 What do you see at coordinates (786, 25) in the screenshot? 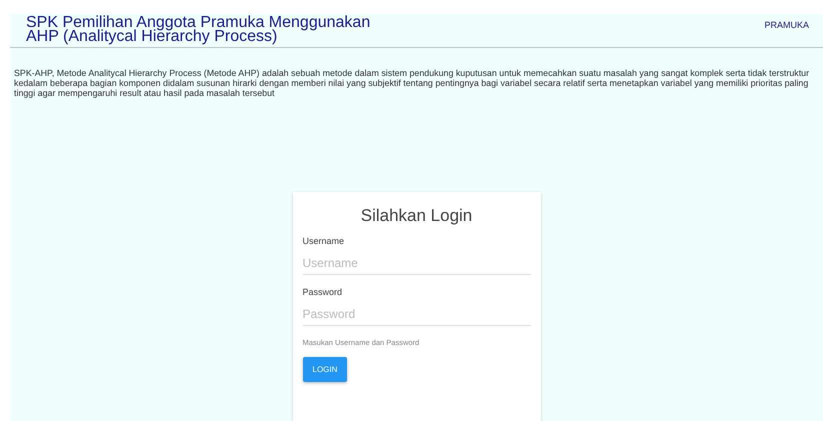
I see `nav-link: PRAMUKA` at bounding box center [786, 25].